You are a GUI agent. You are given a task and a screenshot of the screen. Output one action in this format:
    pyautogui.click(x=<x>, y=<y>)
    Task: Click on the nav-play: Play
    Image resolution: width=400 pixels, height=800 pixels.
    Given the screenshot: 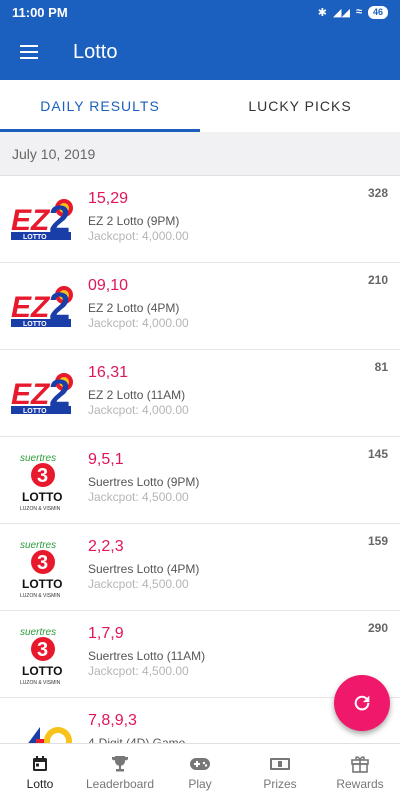 What is the action you would take?
    pyautogui.click(x=200, y=772)
    